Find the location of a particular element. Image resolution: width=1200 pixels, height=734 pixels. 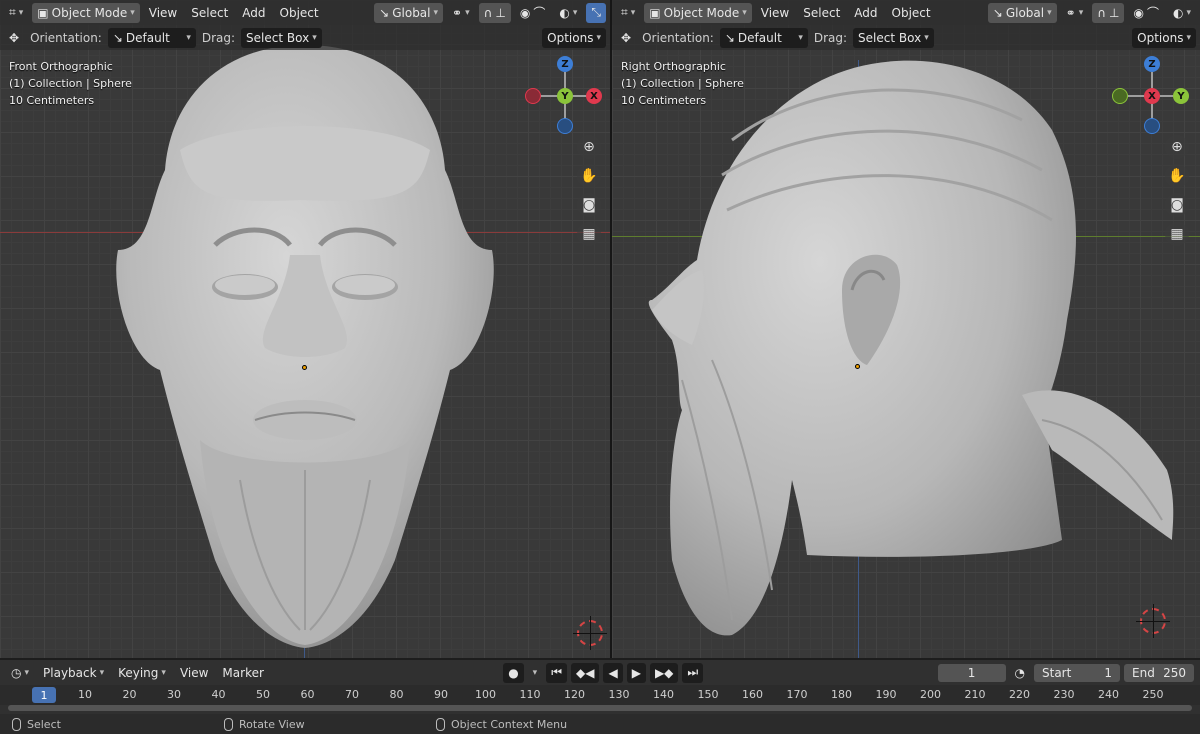

gizmo-center-axis: X is located at coordinates (1152, 96).